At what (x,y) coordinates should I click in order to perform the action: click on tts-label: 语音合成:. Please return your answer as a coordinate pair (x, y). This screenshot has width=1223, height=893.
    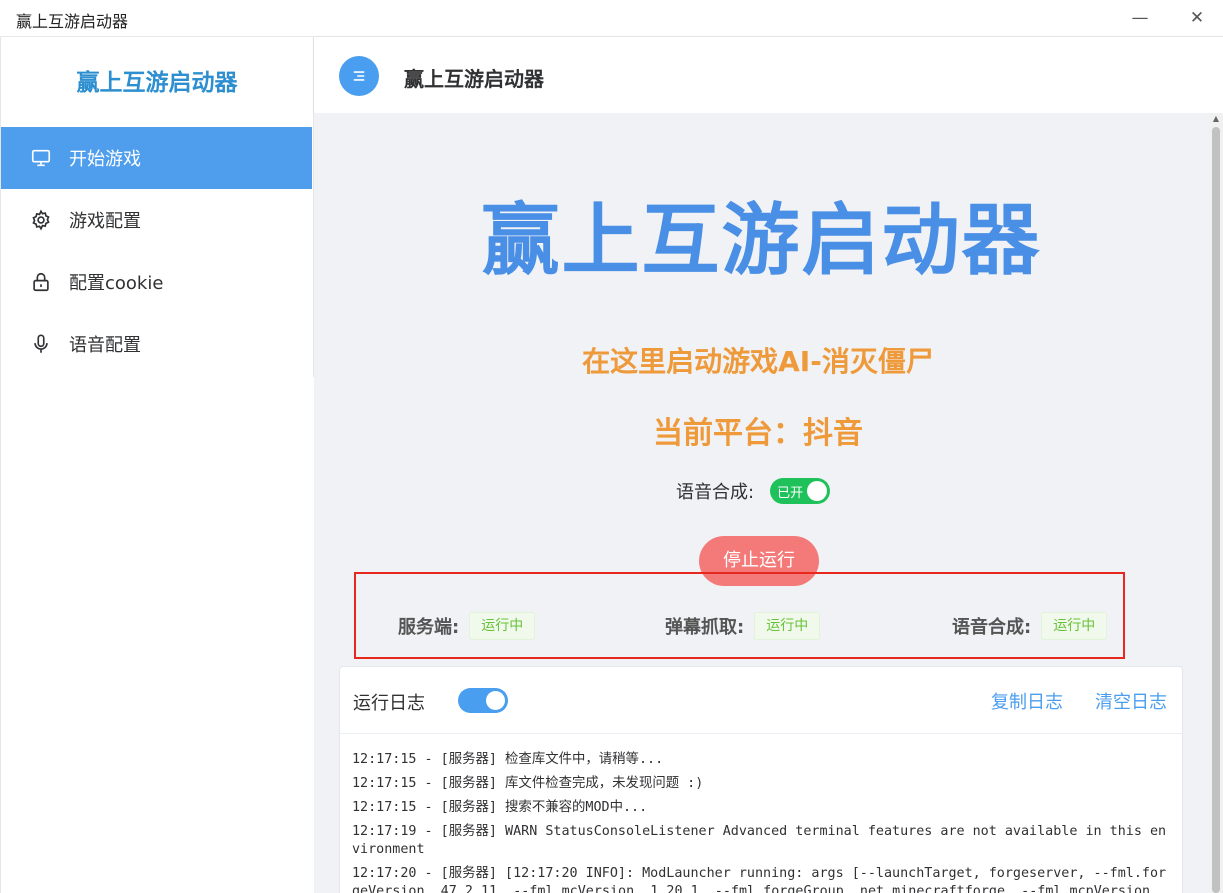
    Looking at the image, I should click on (715, 492).